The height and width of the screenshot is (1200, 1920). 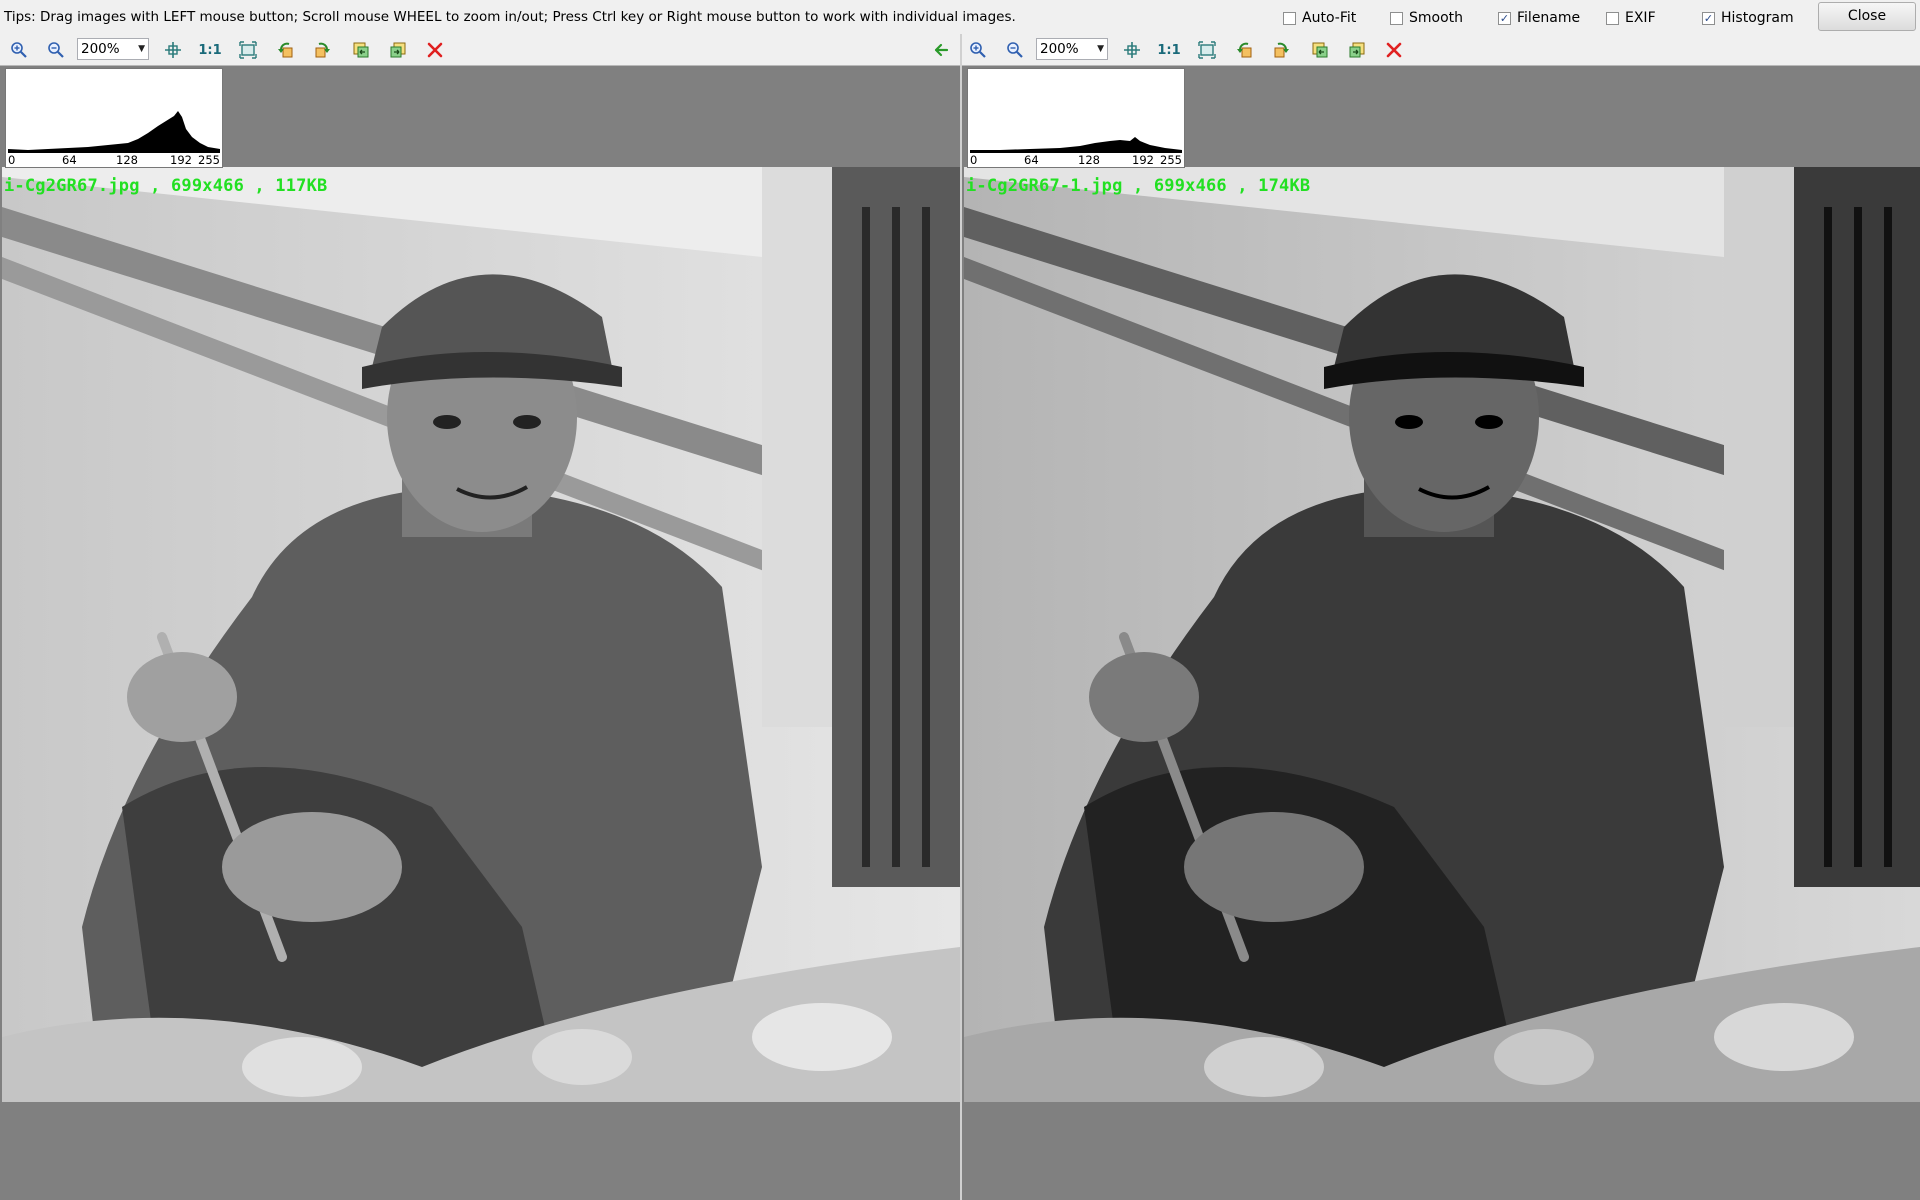 I want to click on auto-fit-label: Auto-Fit, so click(x=1329, y=18).